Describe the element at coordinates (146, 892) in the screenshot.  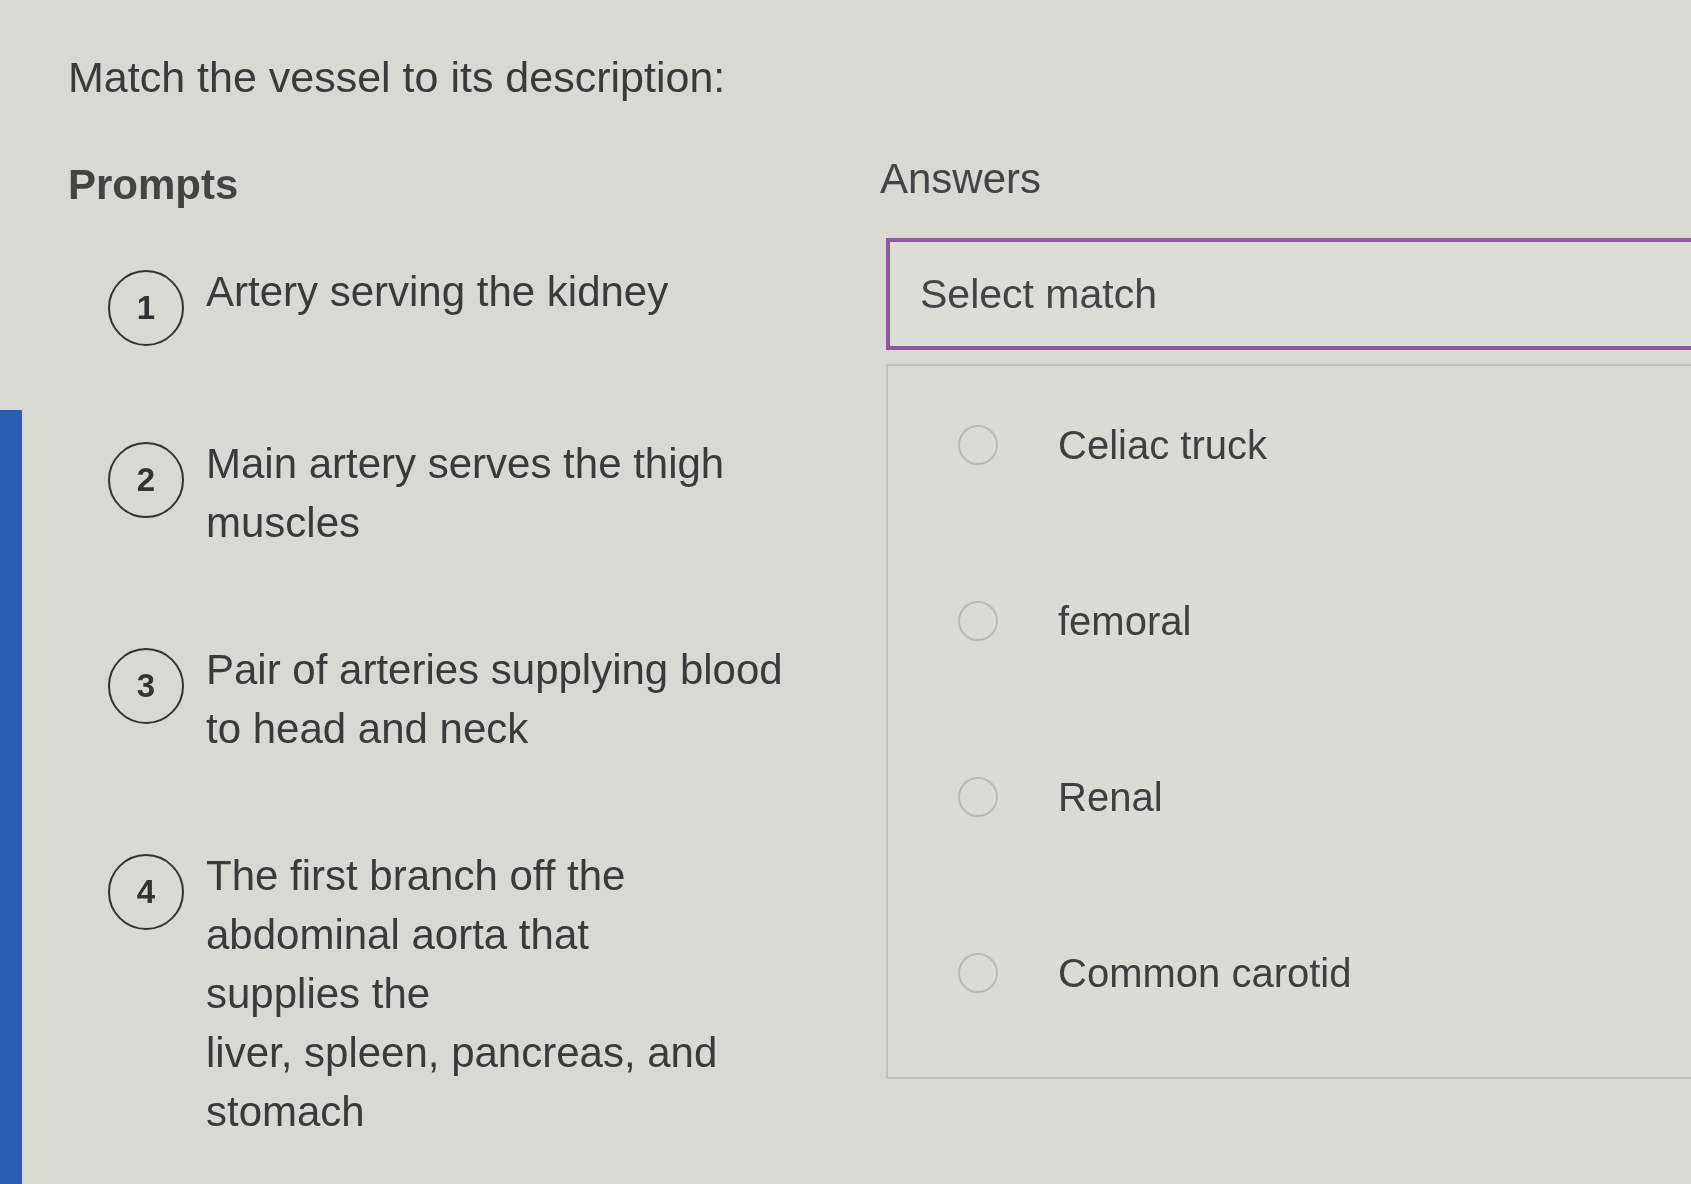
I see `prompt-number: 4` at that location.